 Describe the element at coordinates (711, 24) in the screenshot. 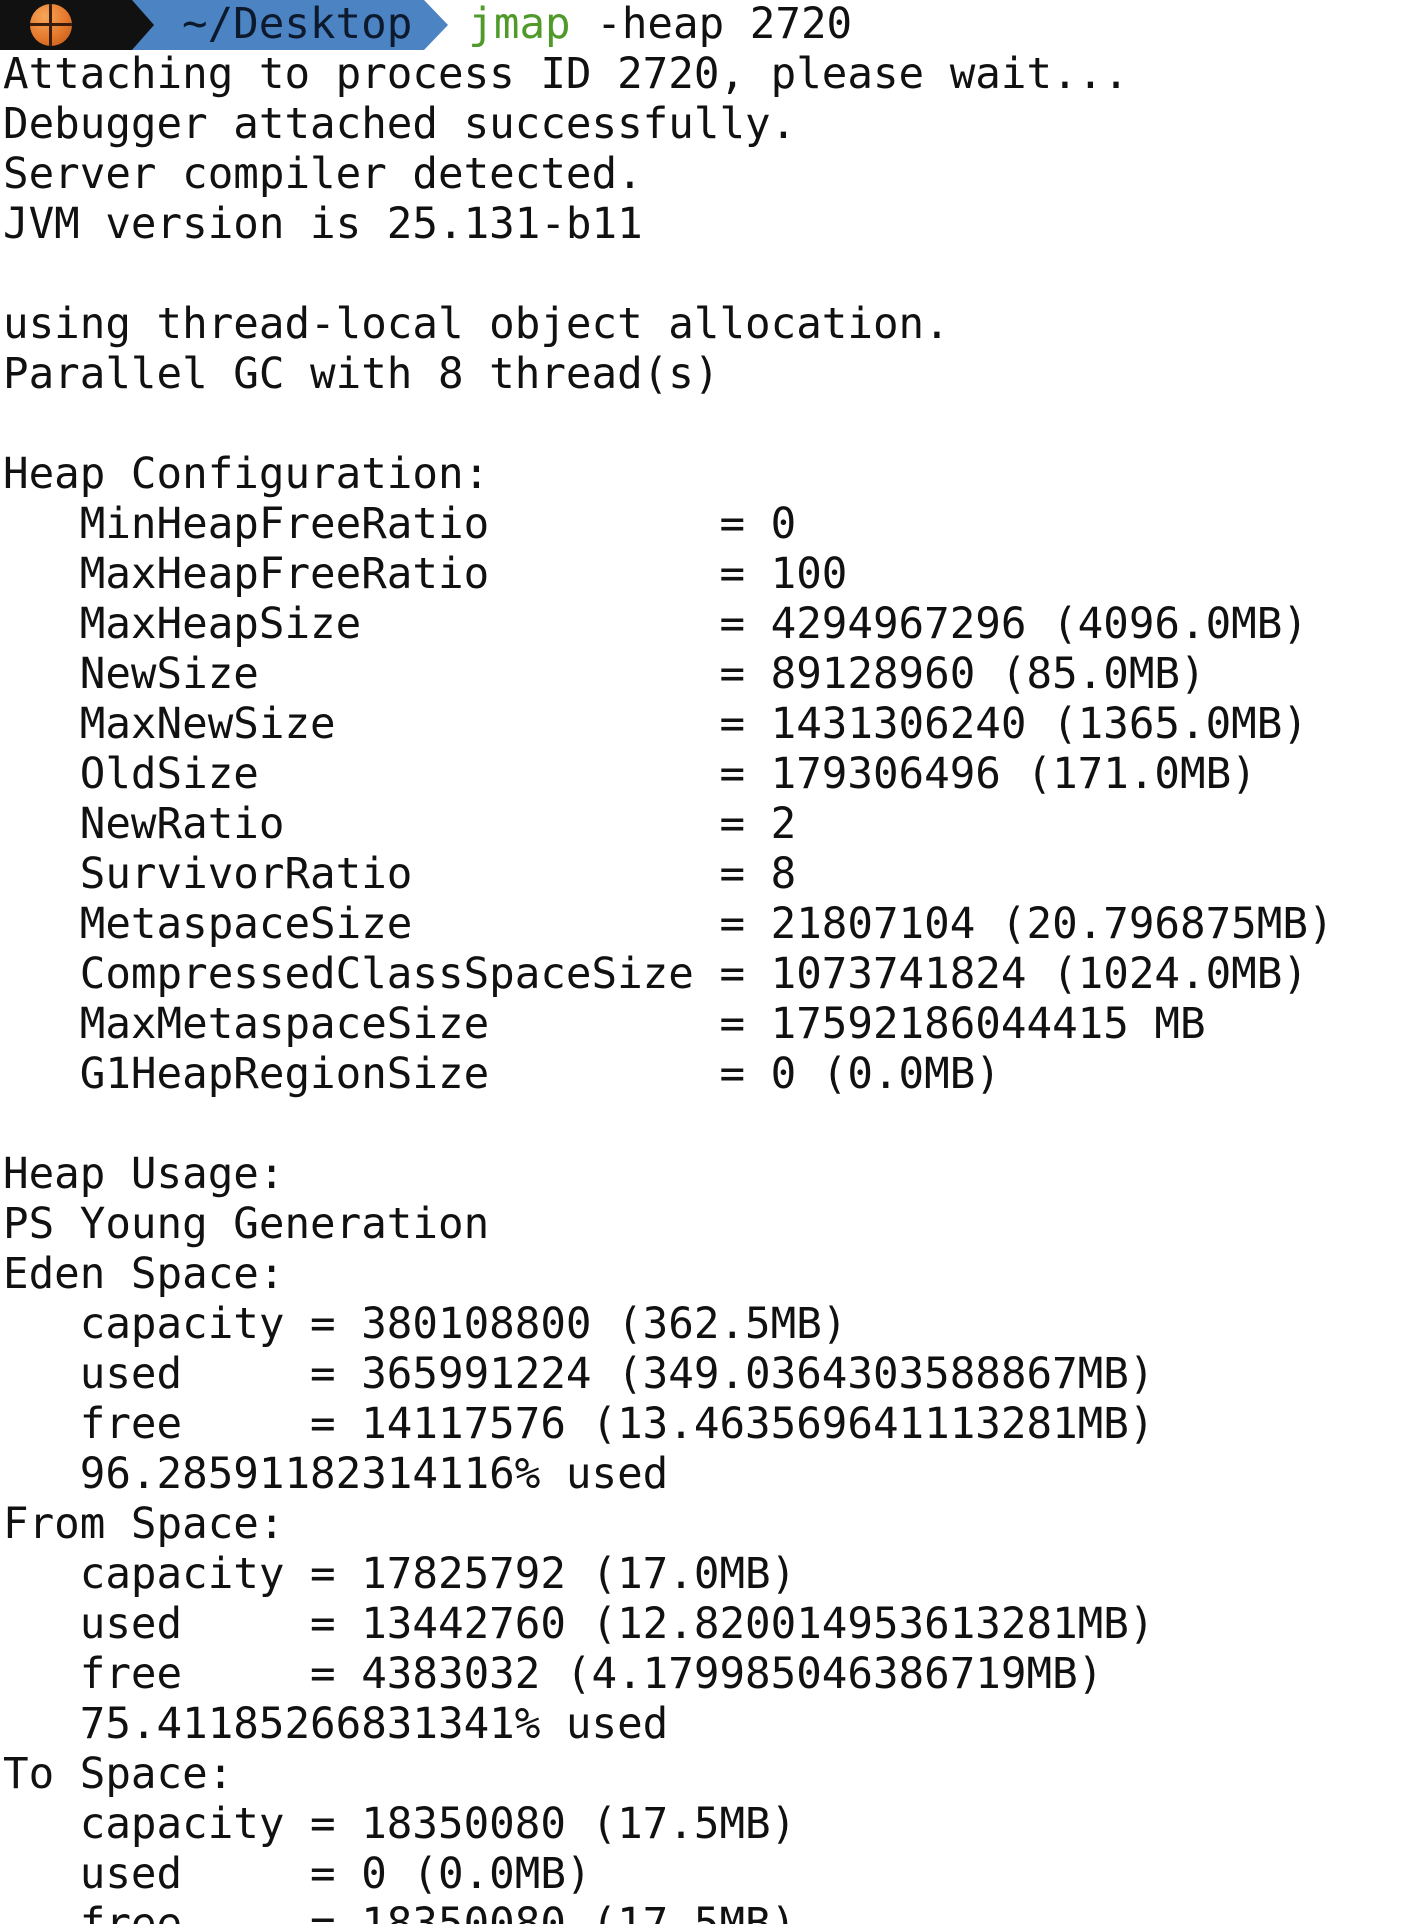

I see `command-args: -heap 2720` at that location.